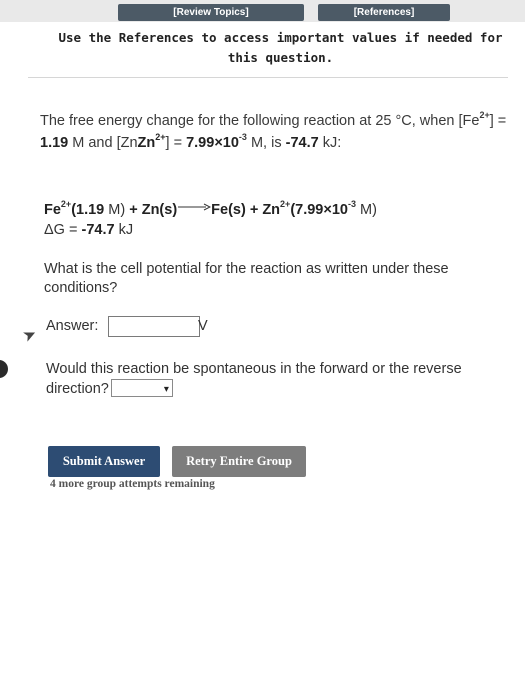  Describe the element at coordinates (132, 484) in the screenshot. I see `attempts-remaining: 4 more group attempts remaining` at that location.